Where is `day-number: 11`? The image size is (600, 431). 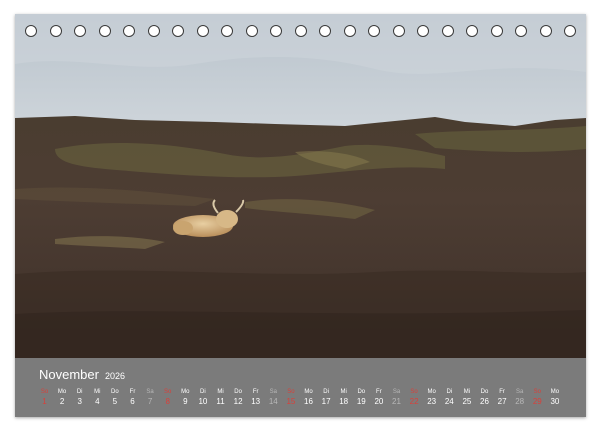
day-number: 11 is located at coordinates (220, 401).